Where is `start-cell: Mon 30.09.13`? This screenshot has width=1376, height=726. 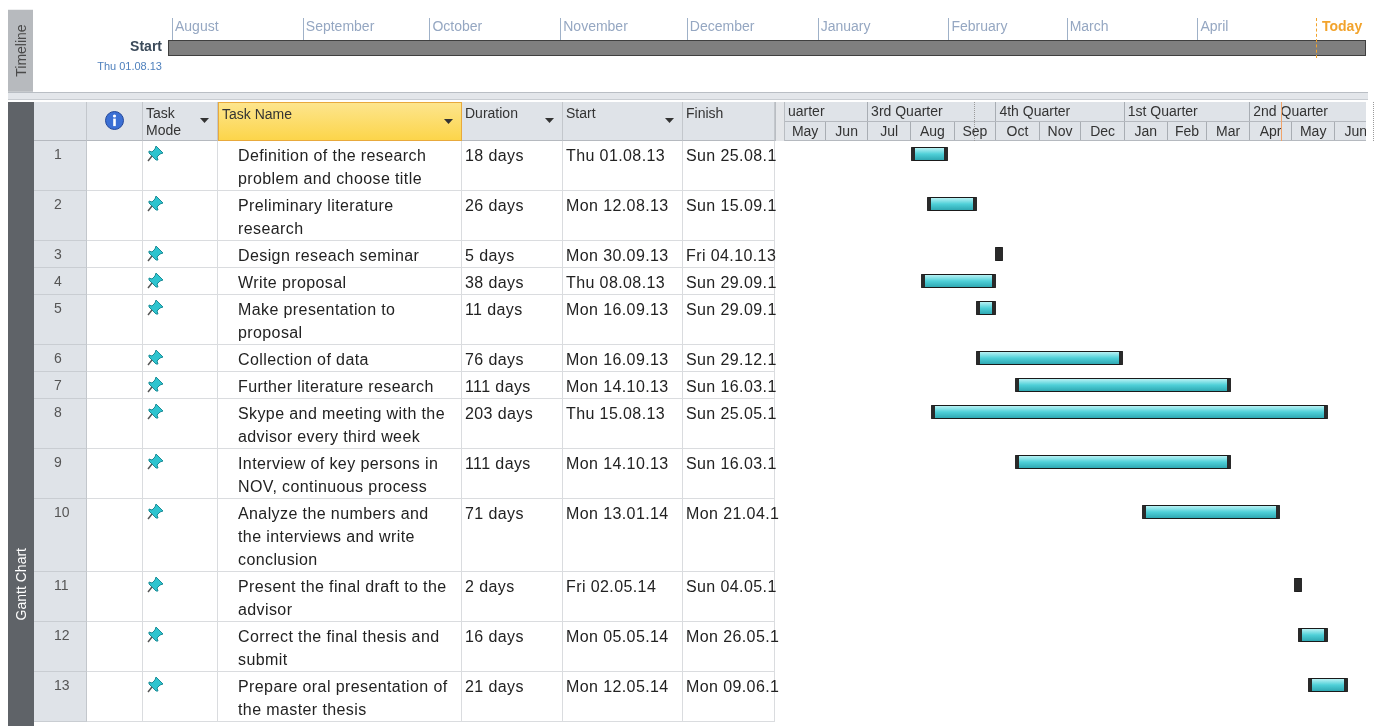 start-cell: Mon 30.09.13 is located at coordinates (623, 254).